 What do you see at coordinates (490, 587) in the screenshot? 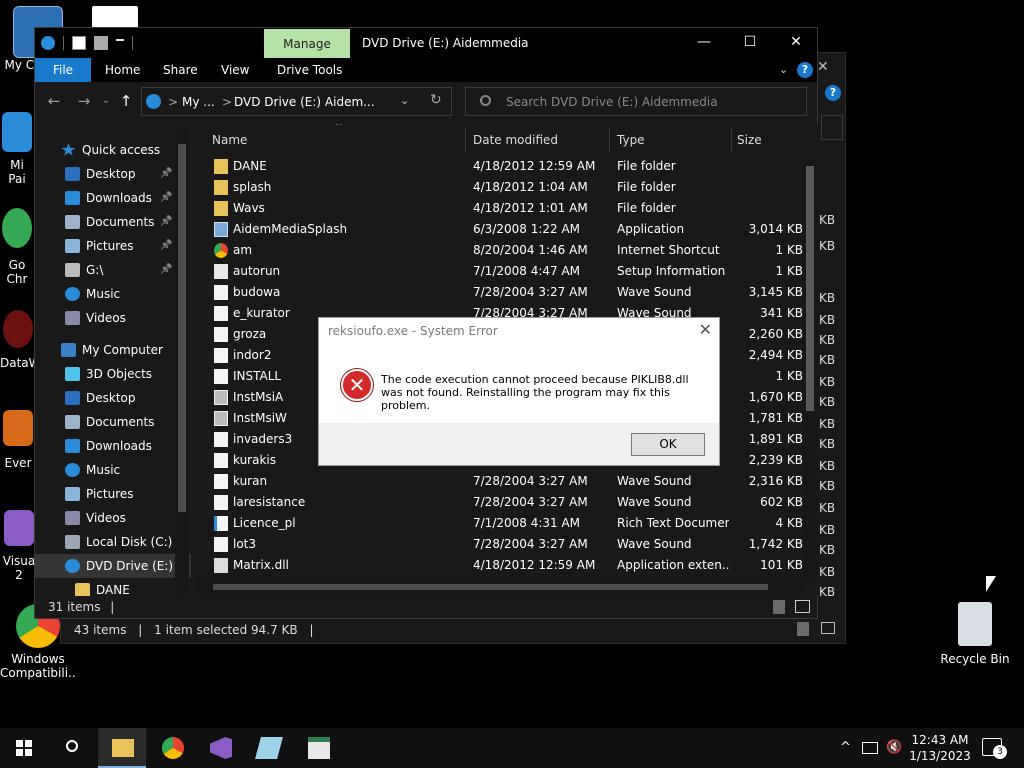
I see `horizontal-scroll-thumb` at bounding box center [490, 587].